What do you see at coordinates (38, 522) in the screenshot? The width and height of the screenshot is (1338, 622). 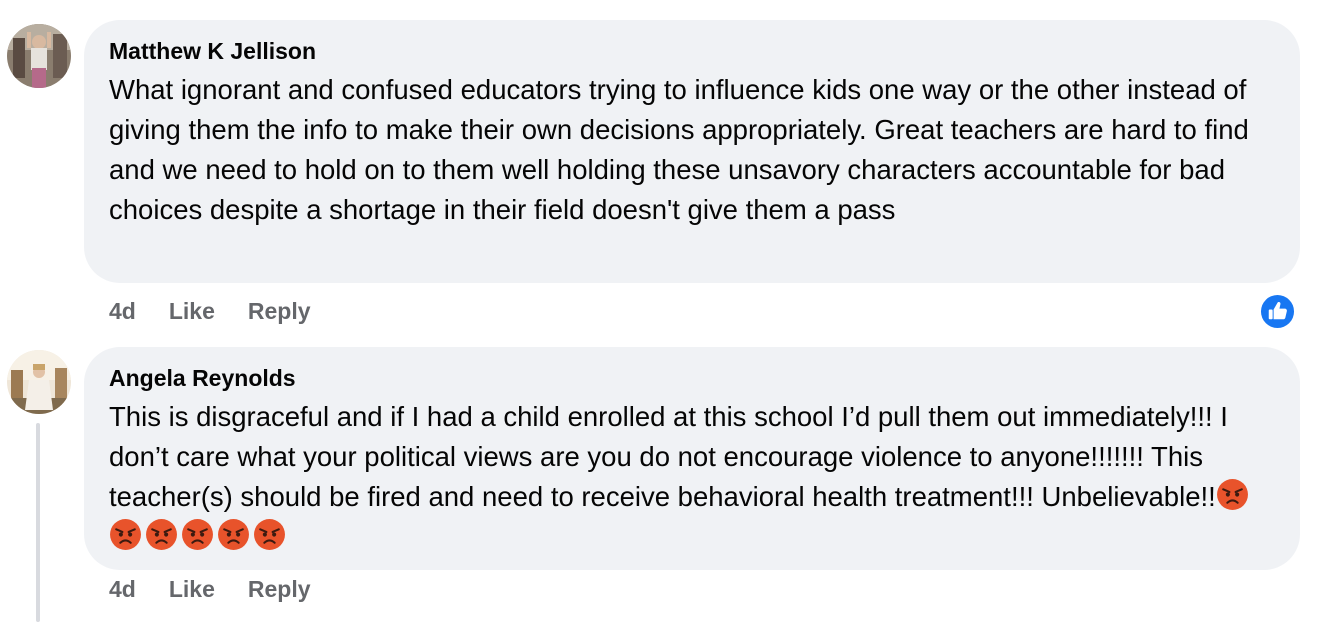 I see `reply-thread-line` at bounding box center [38, 522].